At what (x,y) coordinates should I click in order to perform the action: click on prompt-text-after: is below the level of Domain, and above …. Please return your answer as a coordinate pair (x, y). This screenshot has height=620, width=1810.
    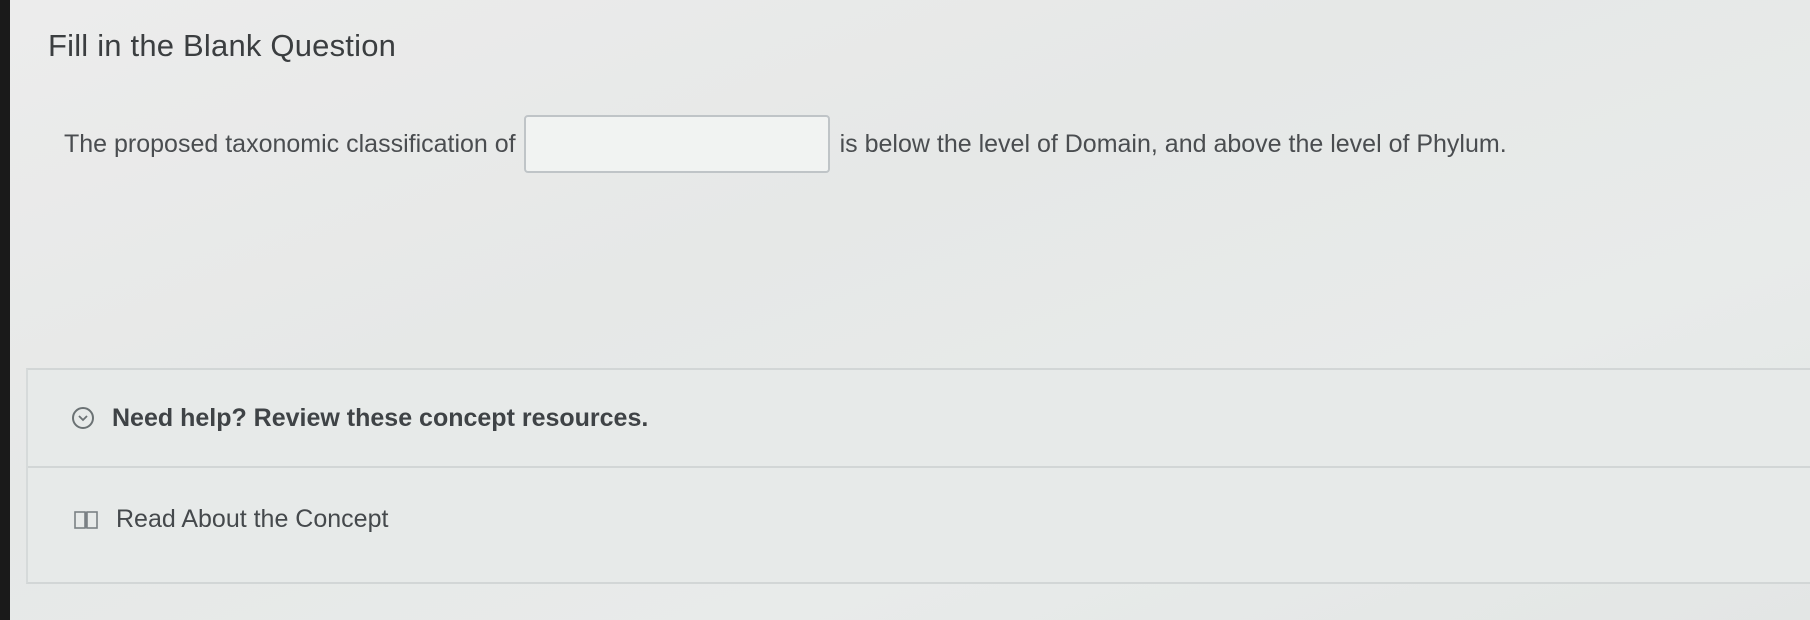
    Looking at the image, I should click on (1173, 143).